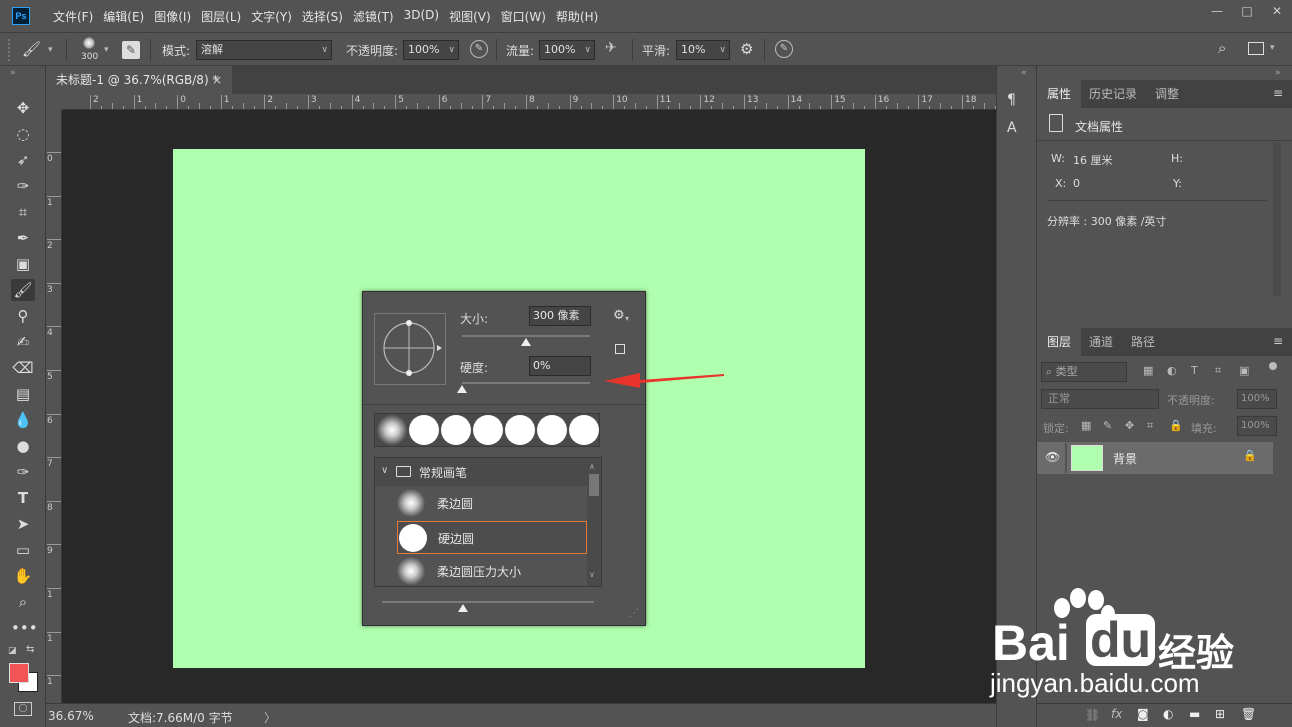 The width and height of the screenshot is (1292, 727). I want to click on menu-filter: 滤镜(T), so click(373, 16).